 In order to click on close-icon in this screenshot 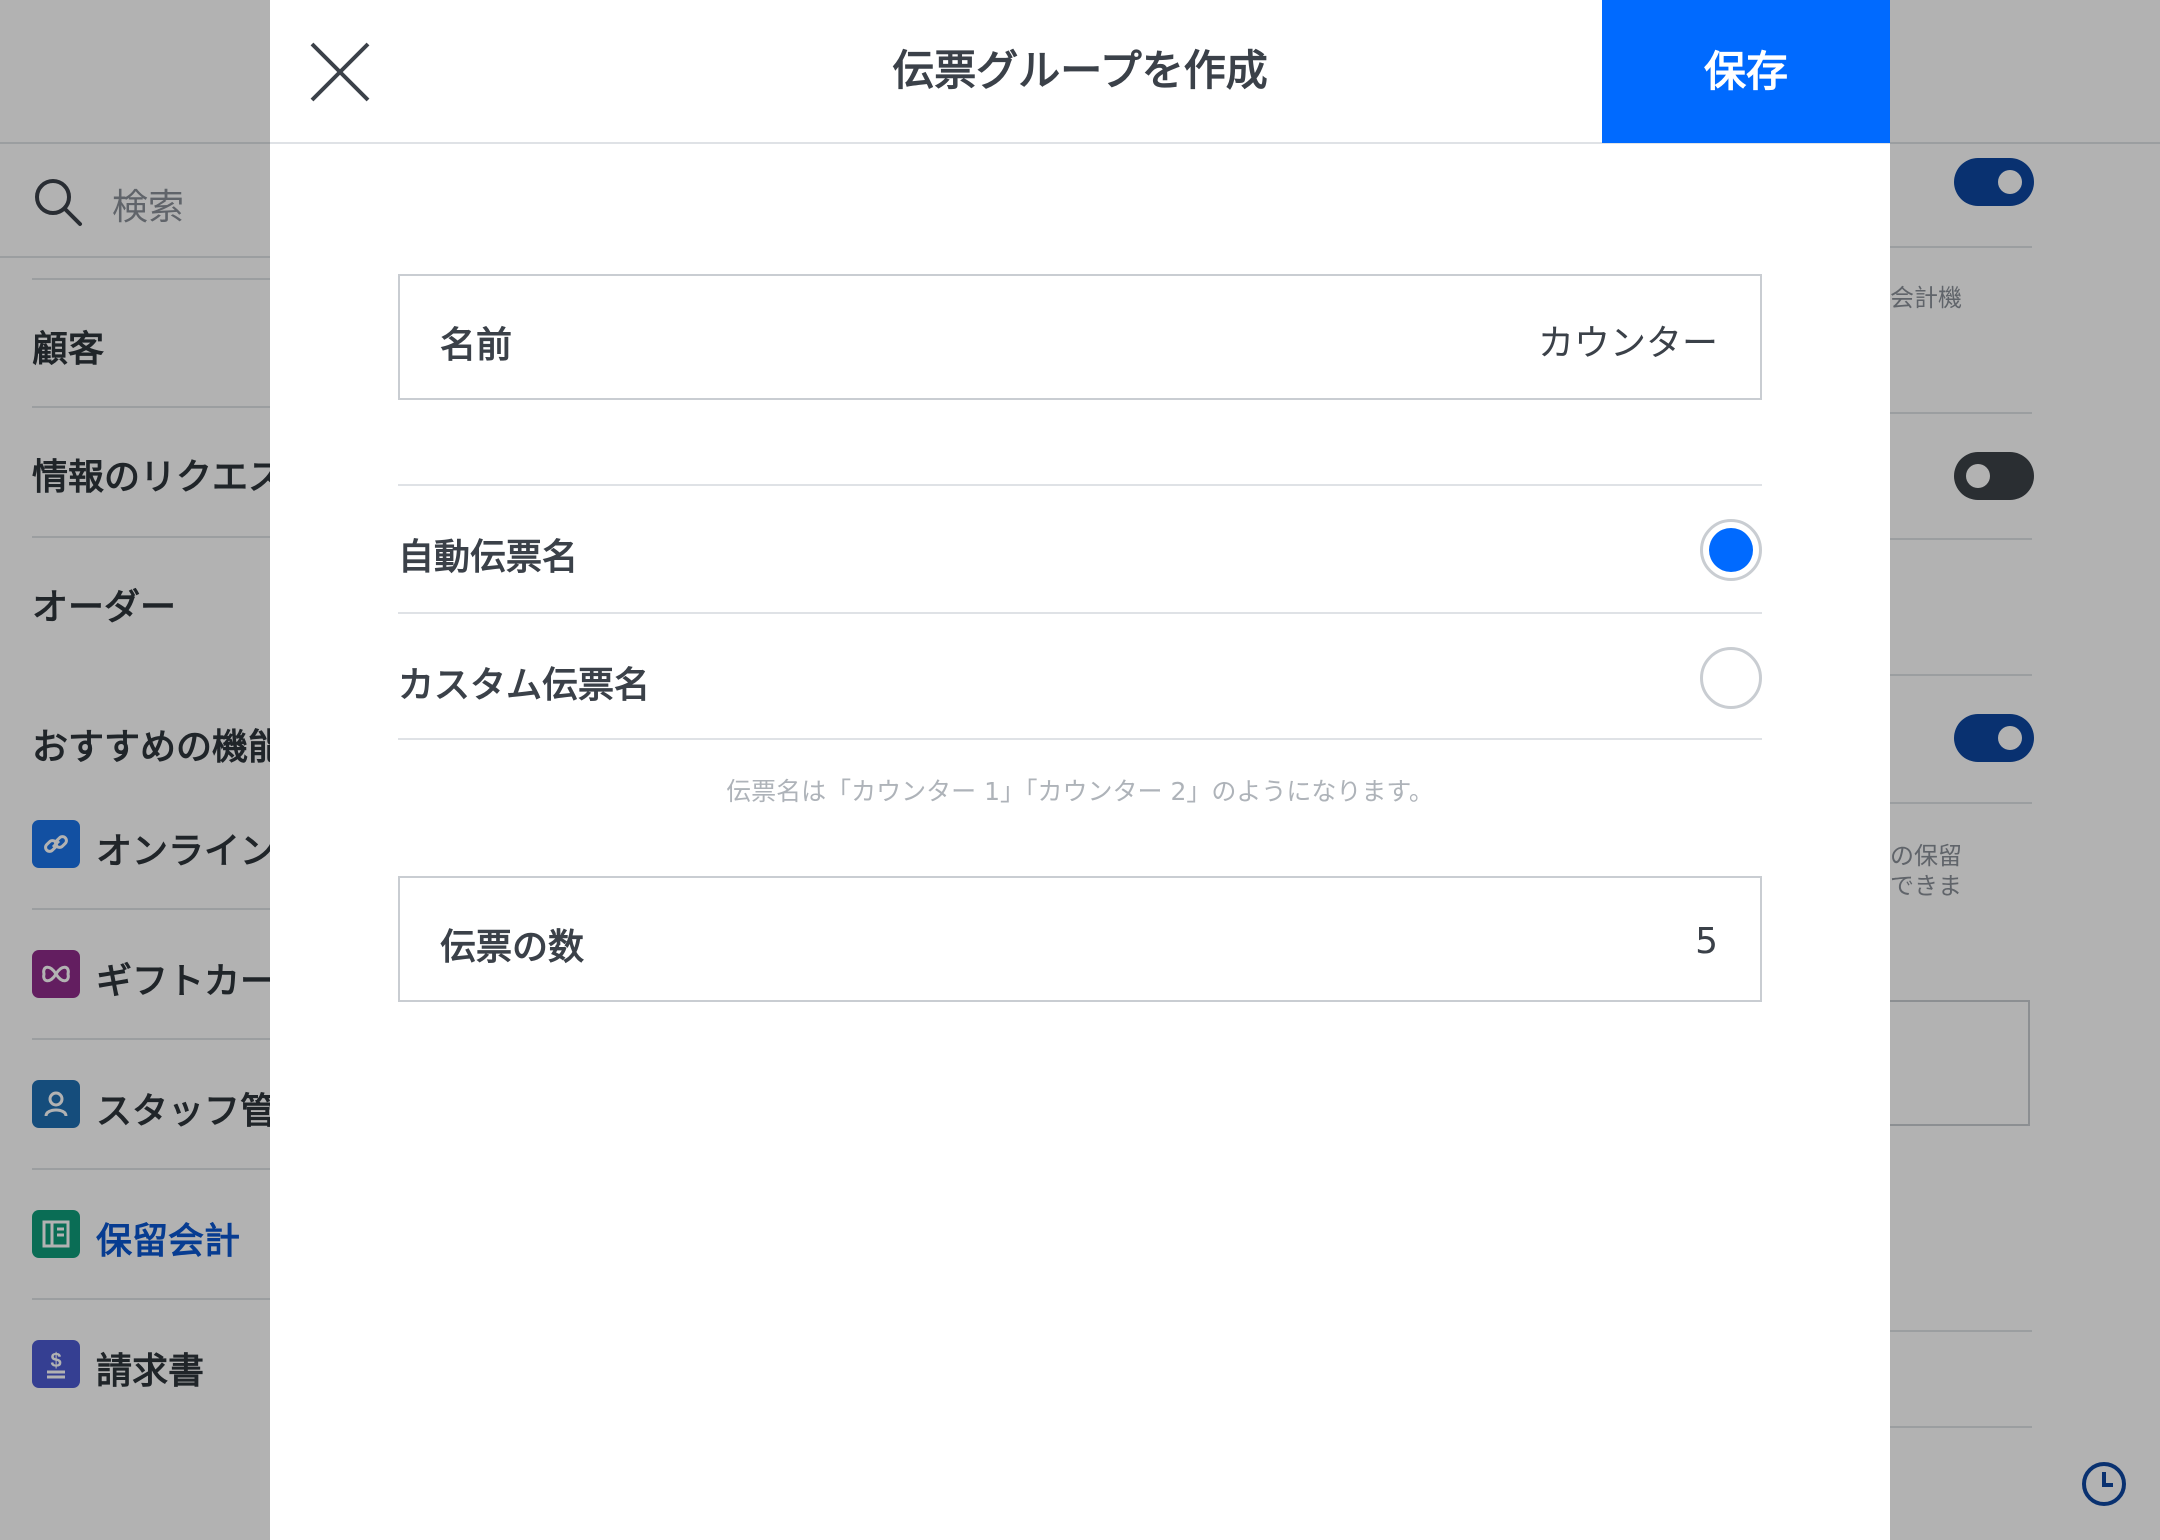, I will do `click(341, 71)`.